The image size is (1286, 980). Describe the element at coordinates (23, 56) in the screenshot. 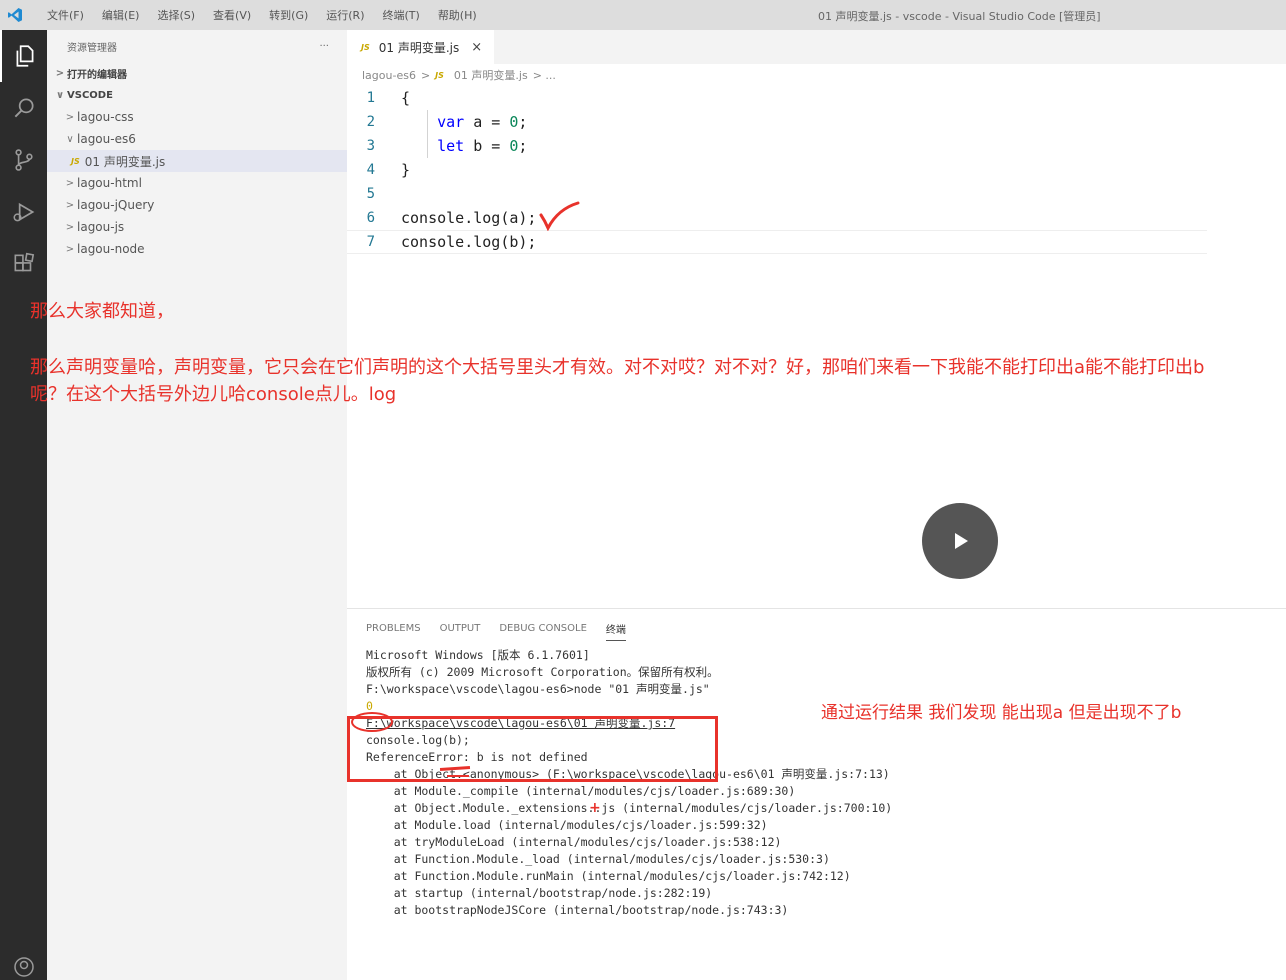

I see `files-icon` at that location.